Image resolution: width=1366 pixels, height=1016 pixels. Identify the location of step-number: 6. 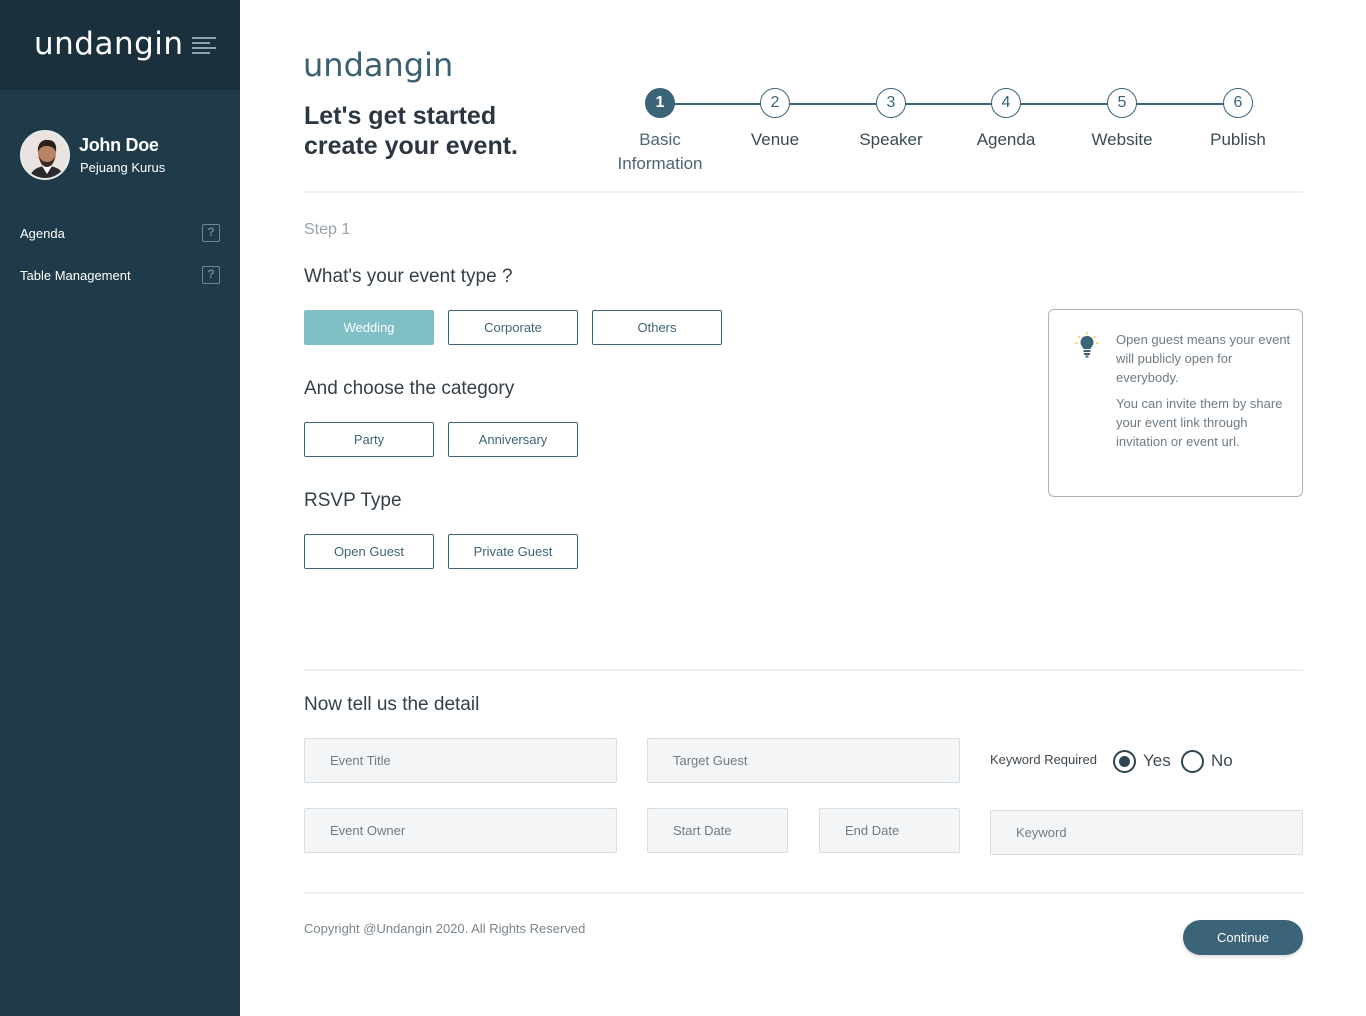
(1238, 103).